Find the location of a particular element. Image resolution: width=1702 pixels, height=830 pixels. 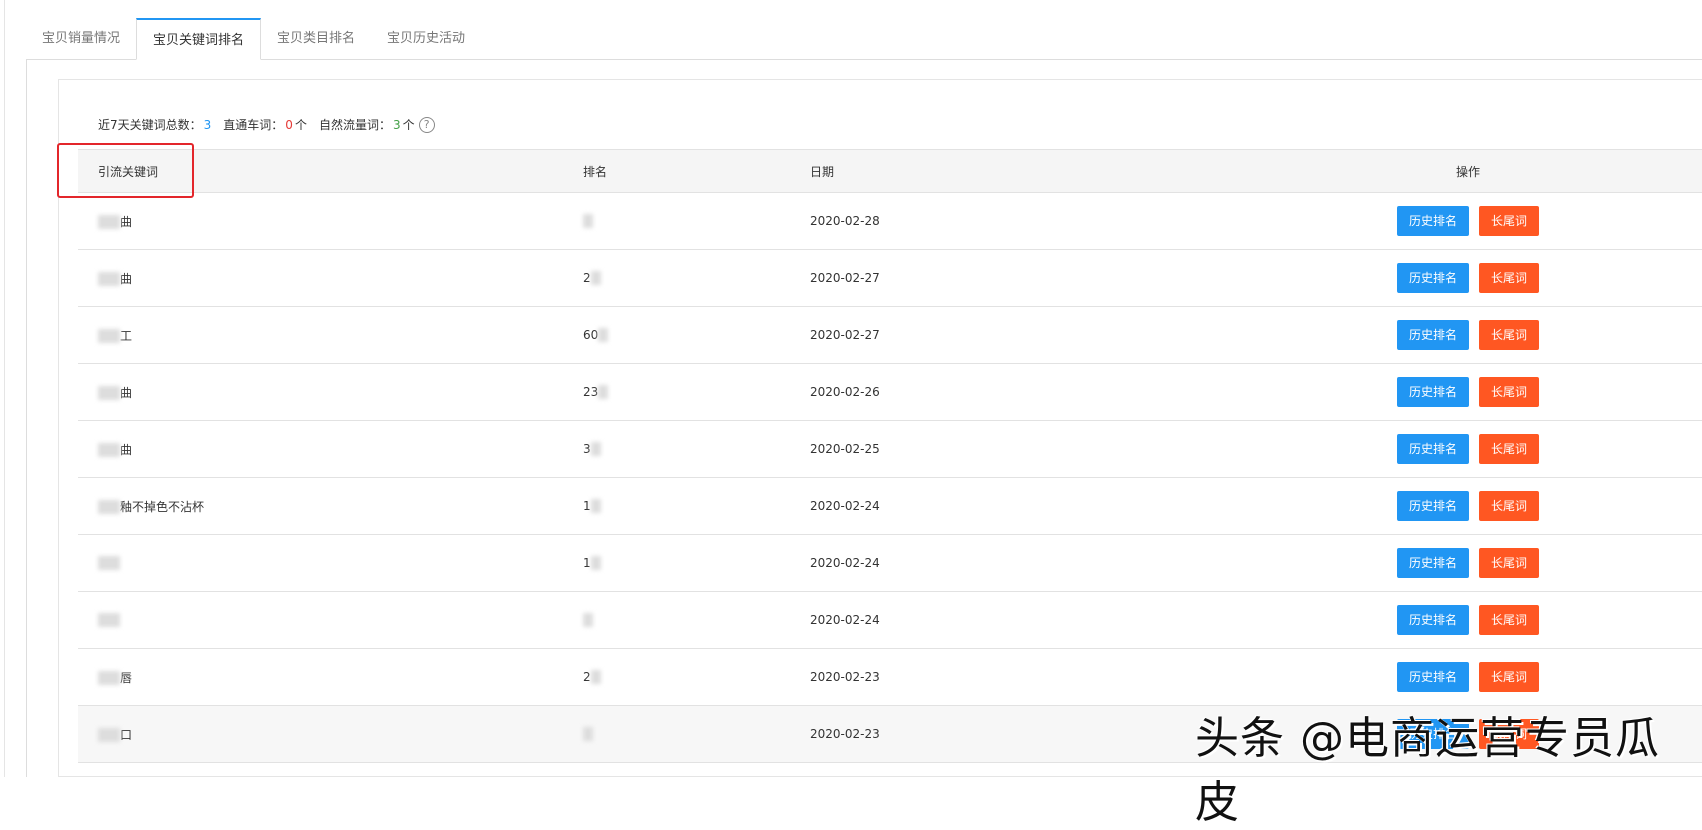

date-cell: 2020-02-25 is located at coordinates (845, 449).